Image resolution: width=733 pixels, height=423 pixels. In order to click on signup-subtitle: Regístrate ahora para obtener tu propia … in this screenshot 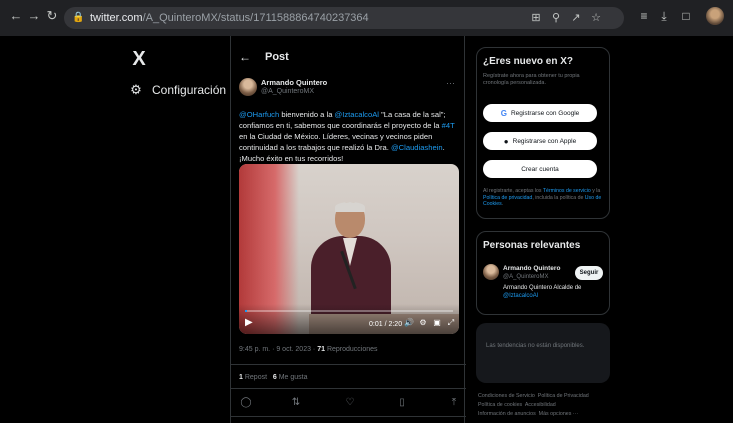, I will do `click(531, 79)`.